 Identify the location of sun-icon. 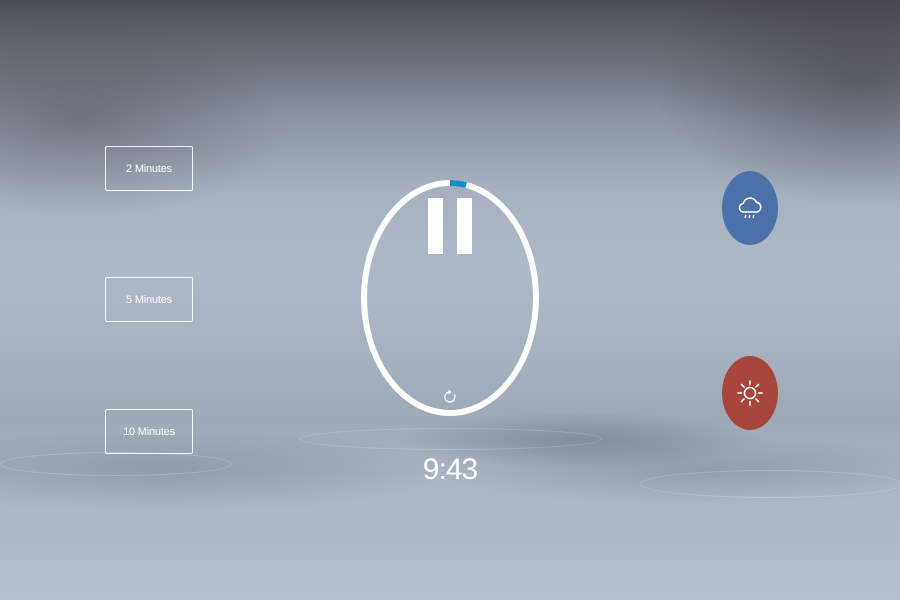
(750, 393).